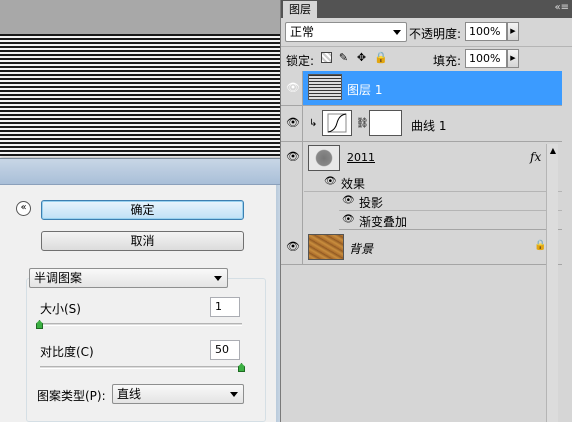 Image resolution: width=572 pixels, height=422 pixels. What do you see at coordinates (142, 210) in the screenshot?
I see `ok-button: 确定` at bounding box center [142, 210].